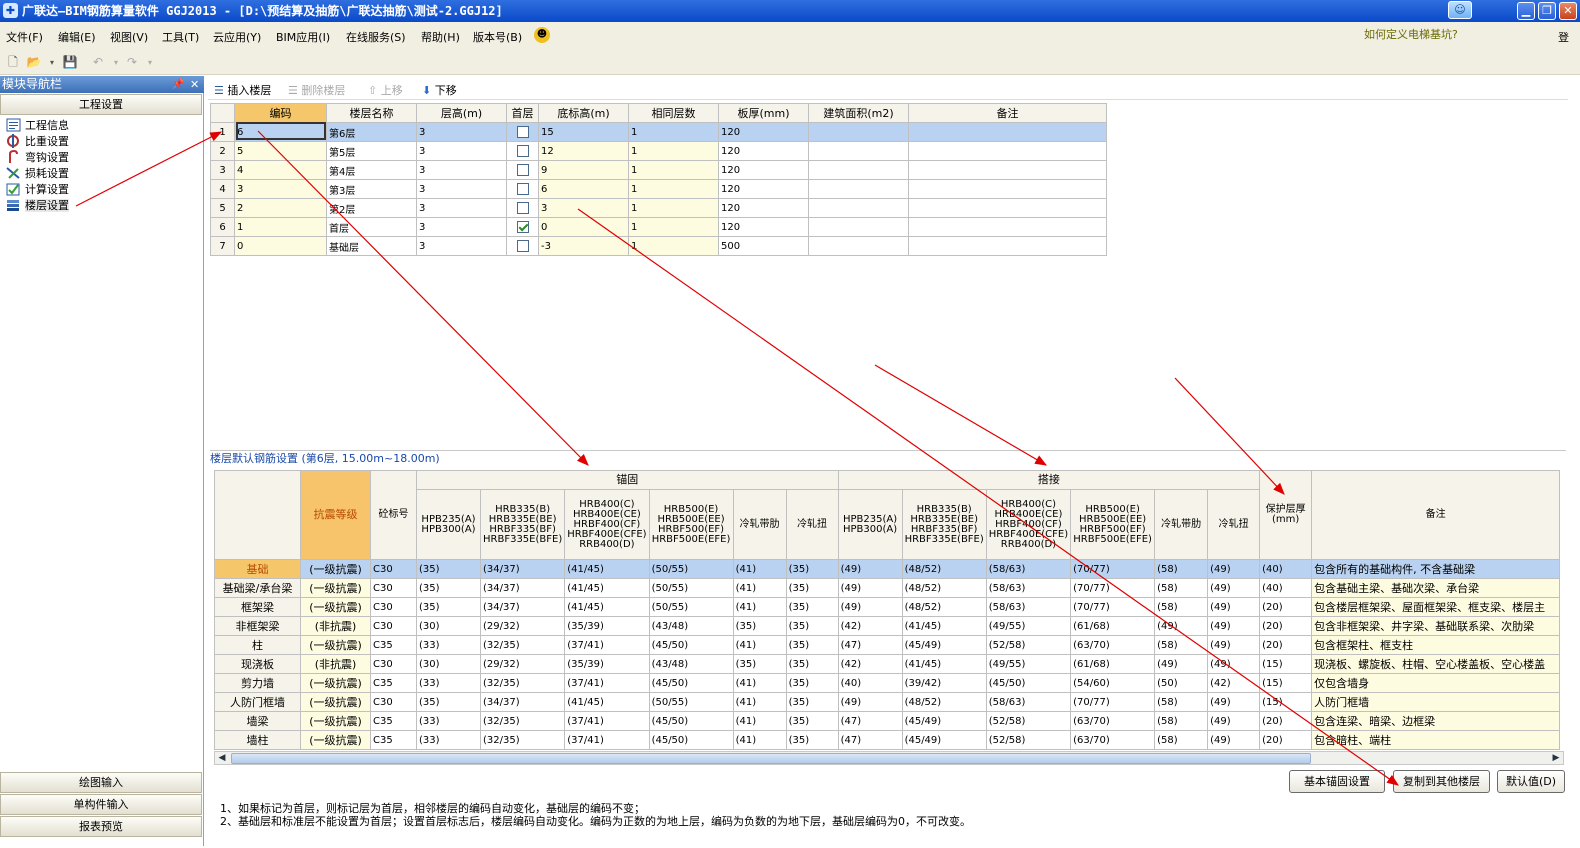 Image resolution: width=1580 pixels, height=848 pixels. What do you see at coordinates (461, 113) in the screenshot?
I see `col-height: 层高(m)` at bounding box center [461, 113].